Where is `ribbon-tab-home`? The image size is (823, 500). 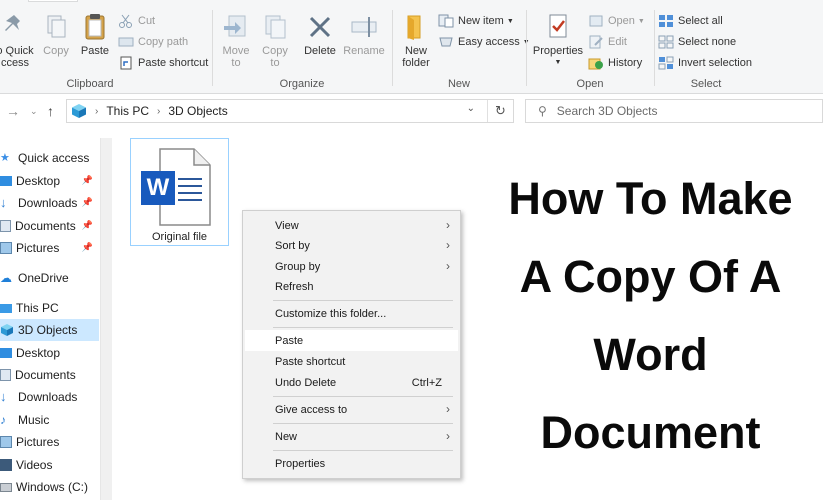 ribbon-tab-home is located at coordinates (53, 1).